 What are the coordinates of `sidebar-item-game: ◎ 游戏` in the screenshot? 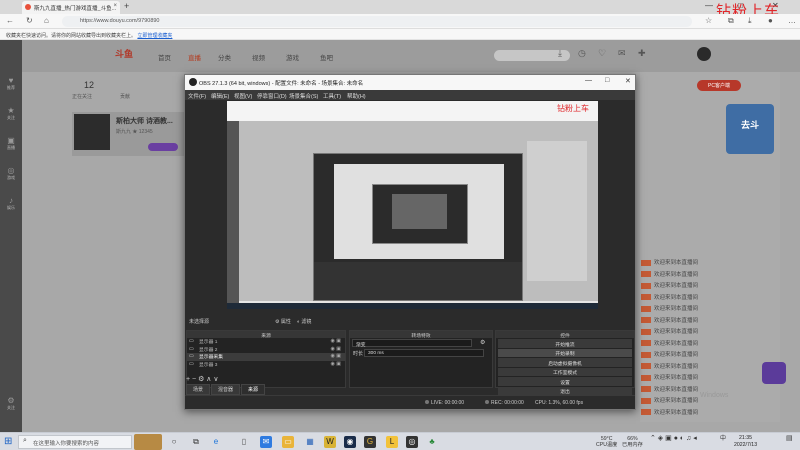 It's located at (11, 173).